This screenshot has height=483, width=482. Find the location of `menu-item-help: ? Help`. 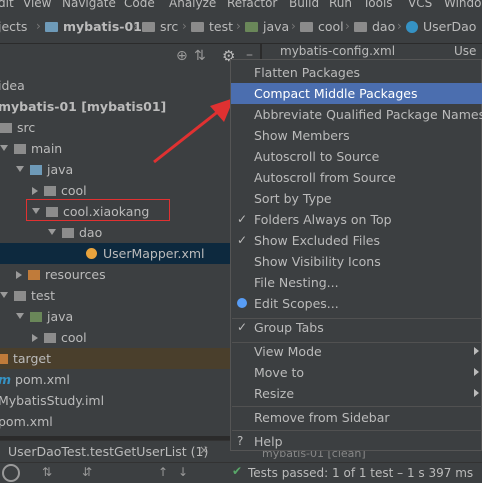

menu-item-help: ? Help is located at coordinates (356, 441).